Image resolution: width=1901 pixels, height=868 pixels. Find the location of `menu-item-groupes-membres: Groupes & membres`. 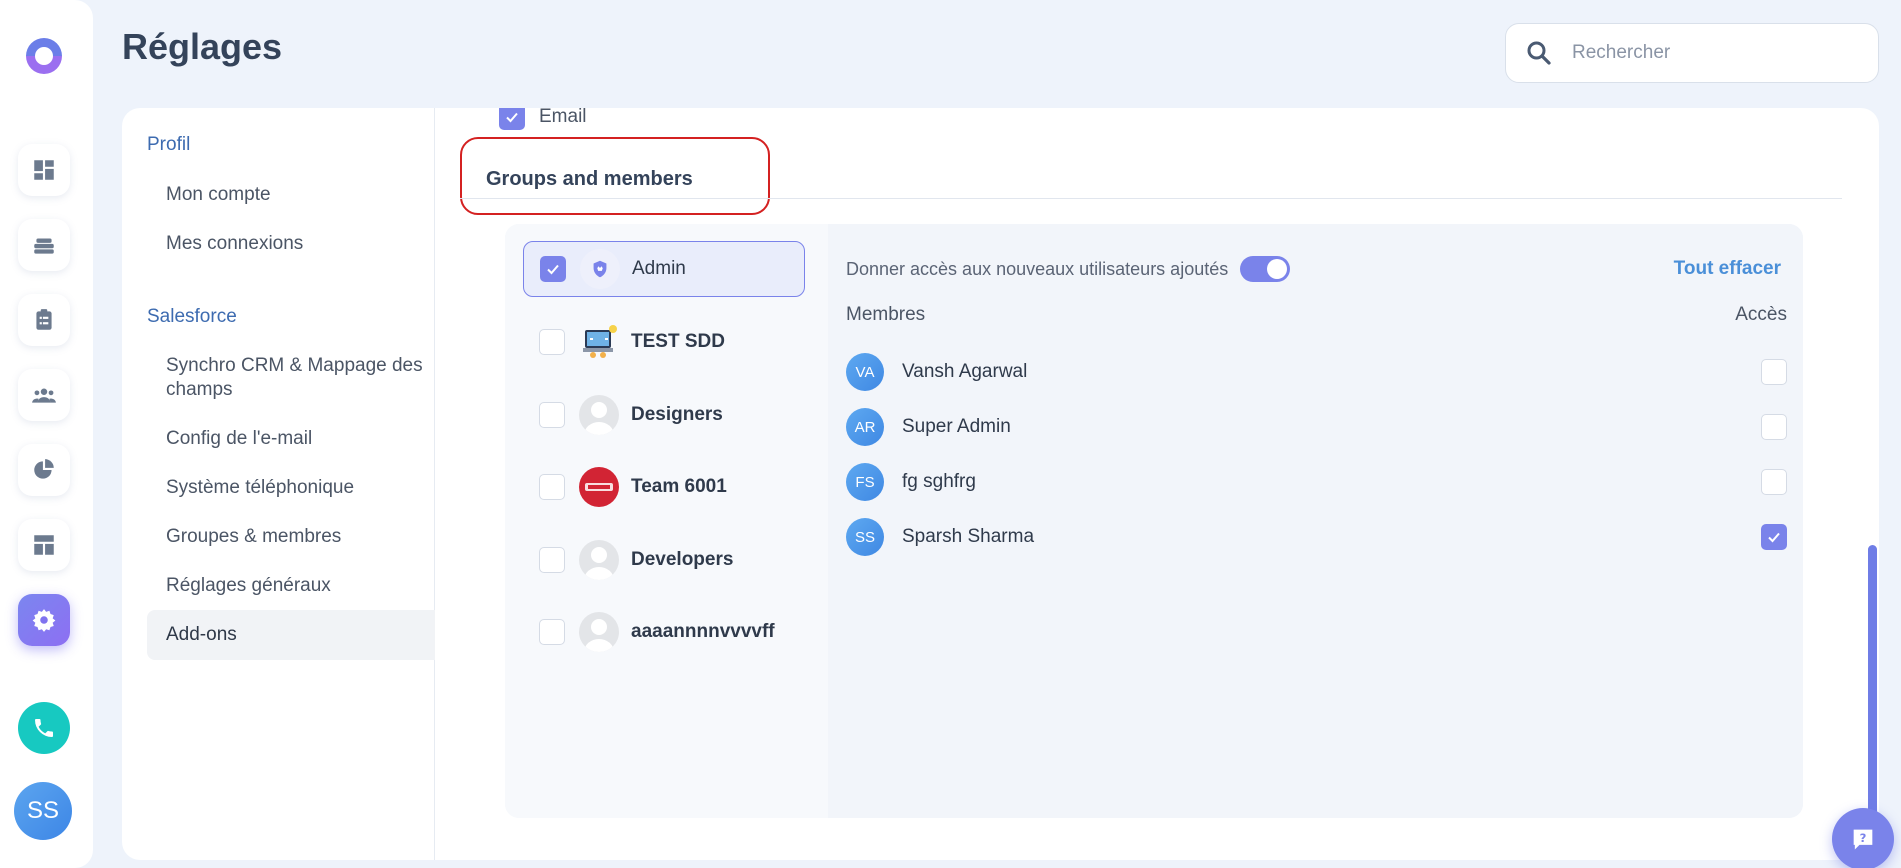

menu-item-groupes-membres: Groupes & membres is located at coordinates (291, 537).